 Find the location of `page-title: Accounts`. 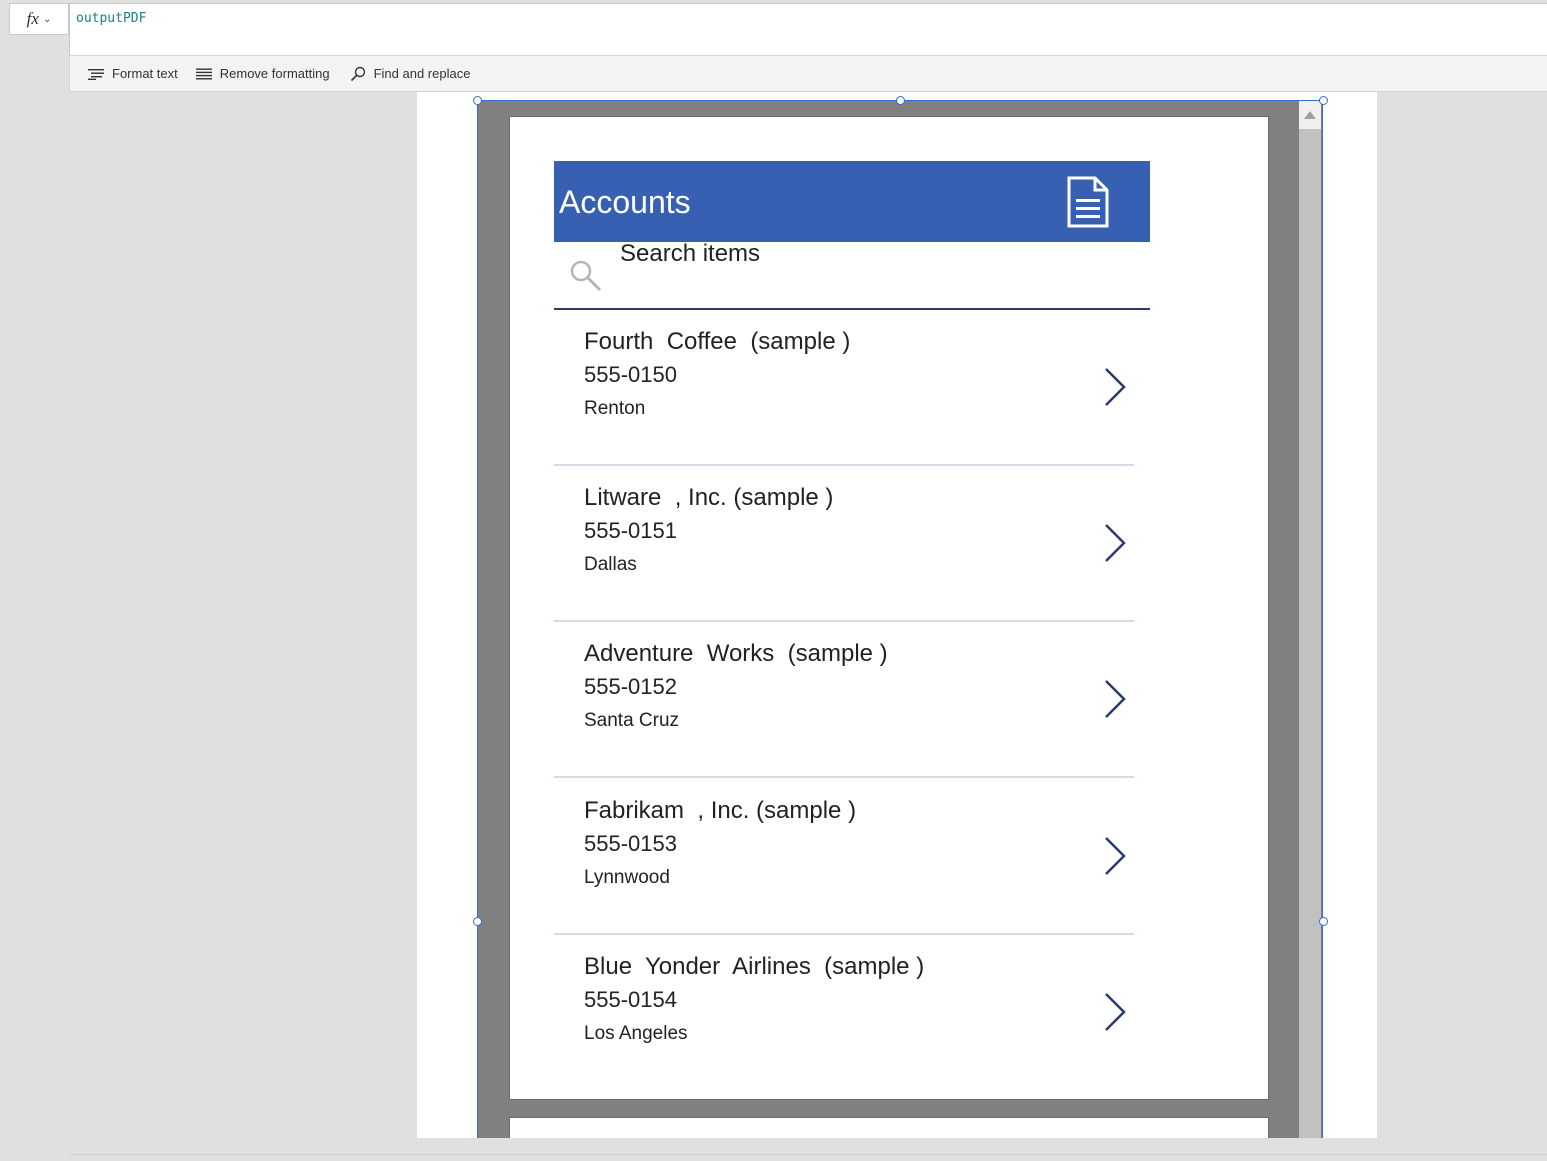

page-title: Accounts is located at coordinates (625, 202).